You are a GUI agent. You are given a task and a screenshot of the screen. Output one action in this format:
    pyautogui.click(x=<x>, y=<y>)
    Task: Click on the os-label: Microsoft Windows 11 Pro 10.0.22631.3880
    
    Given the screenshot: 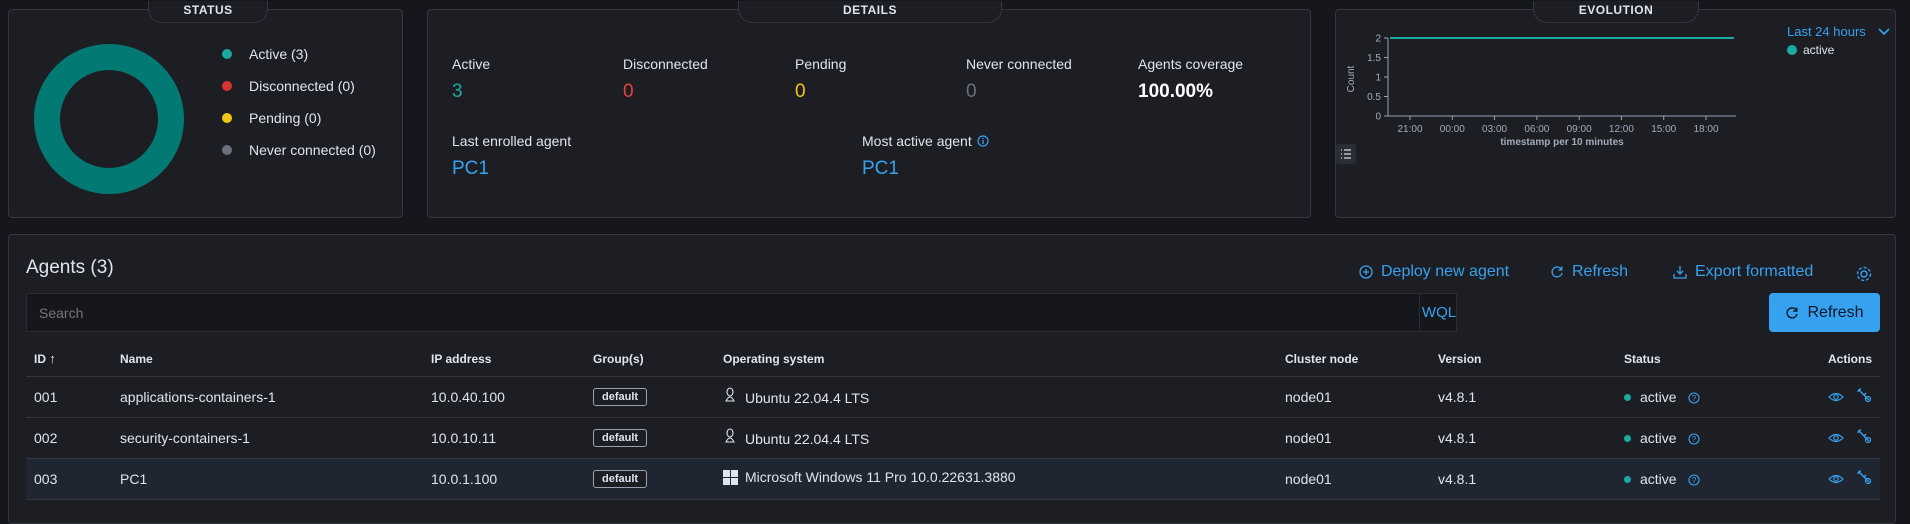 What is the action you would take?
    pyautogui.click(x=880, y=477)
    